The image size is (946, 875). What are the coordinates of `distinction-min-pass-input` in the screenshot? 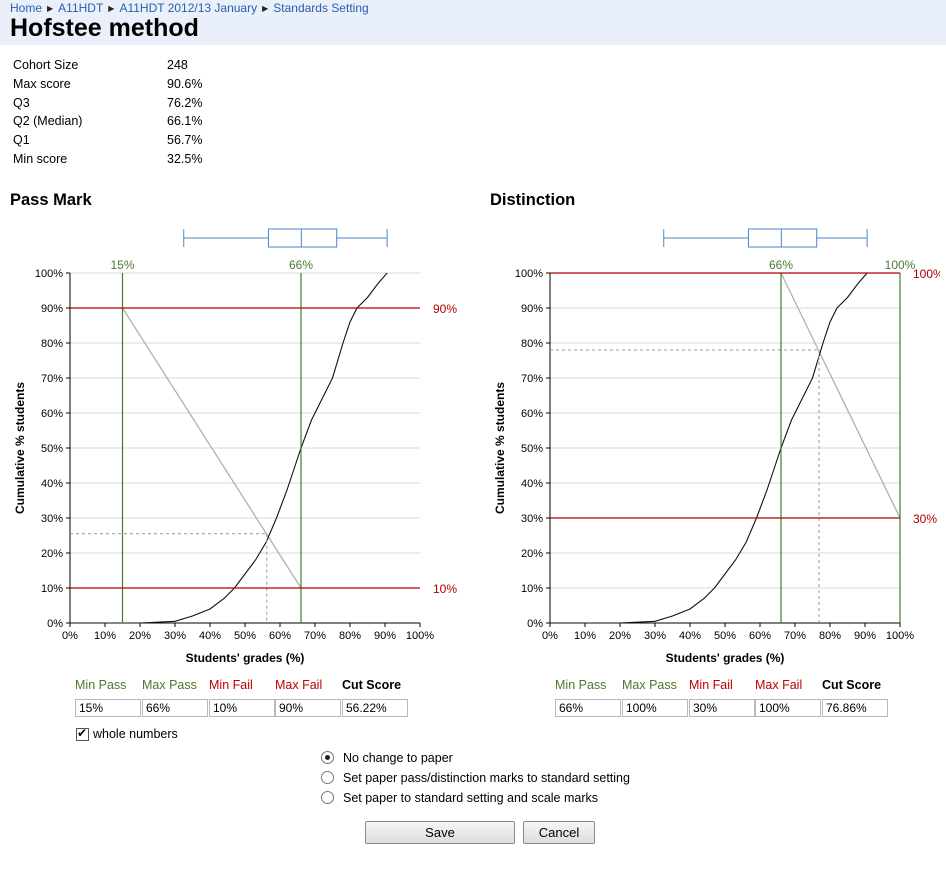 It's located at (588, 708).